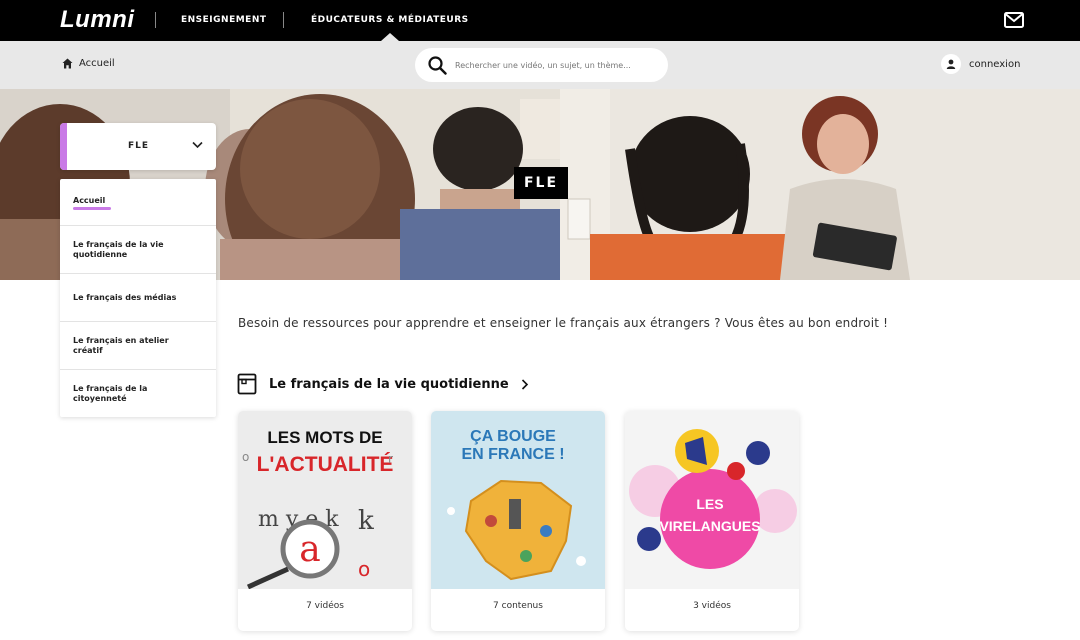 This screenshot has height=640, width=1080. What do you see at coordinates (67, 63) in the screenshot?
I see `home-icon` at bounding box center [67, 63].